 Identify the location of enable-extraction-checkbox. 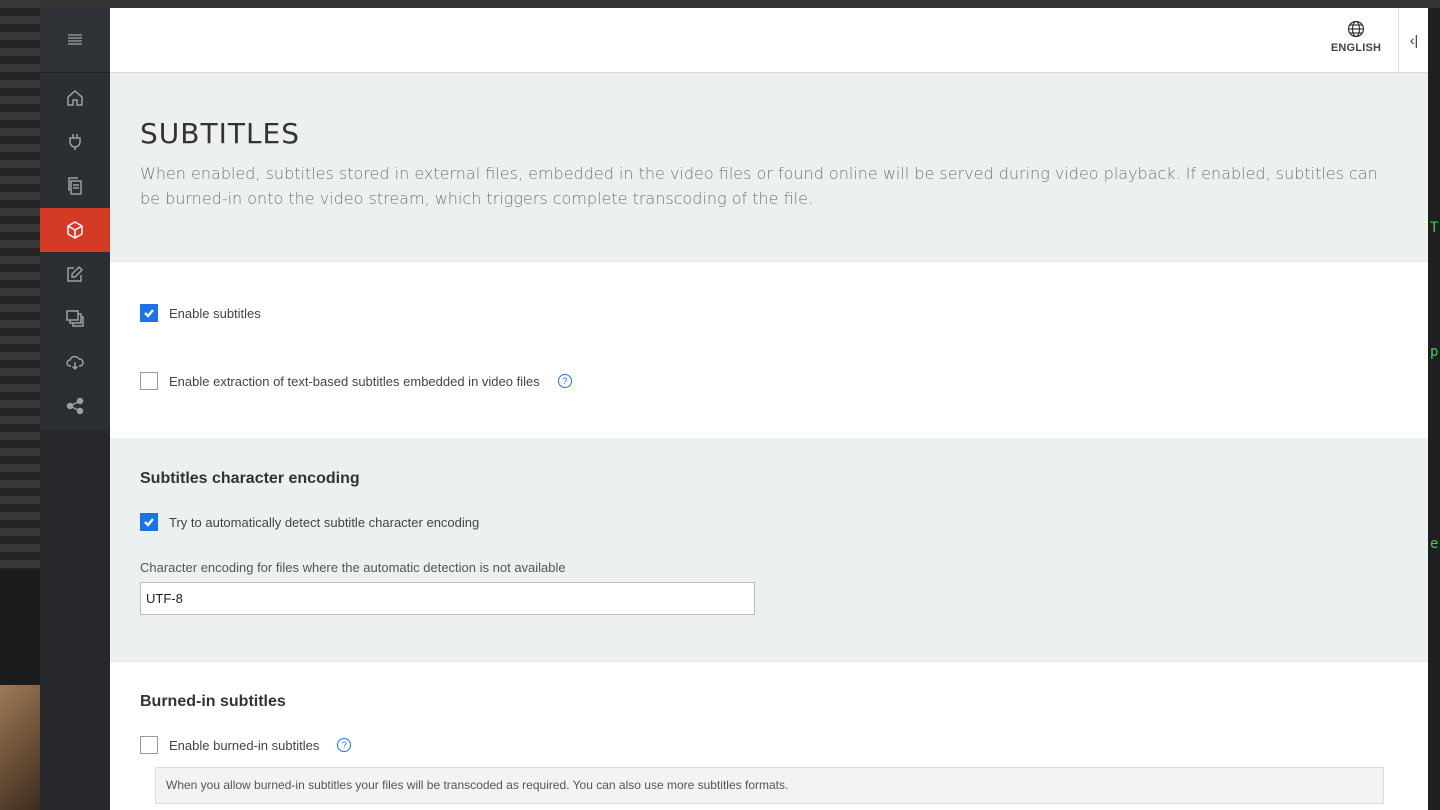
(149, 381).